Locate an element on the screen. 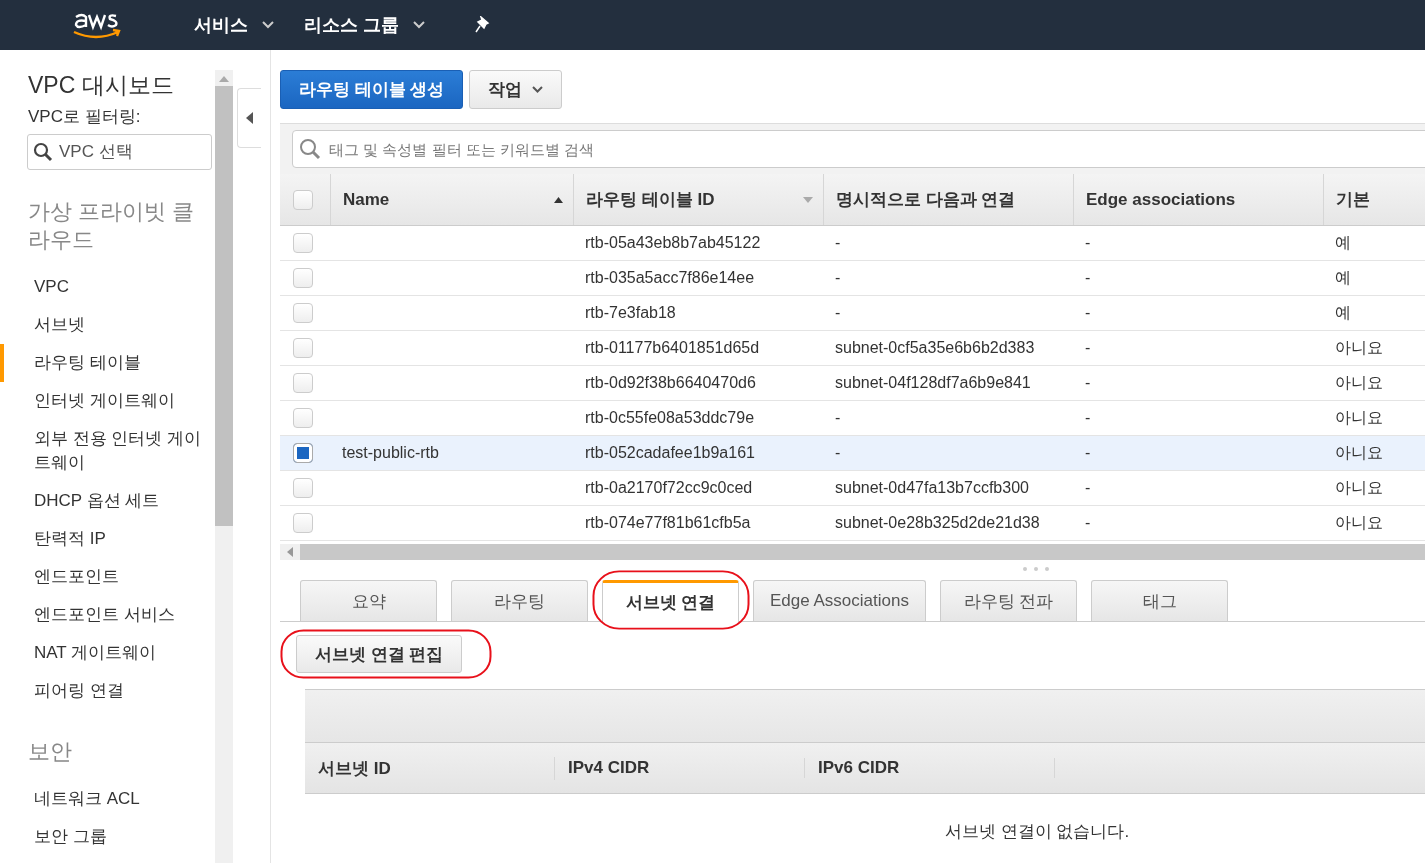 Image resolution: width=1425 pixels, height=863 pixels. table-row: rtb-05a43eb8b7ab45122 - - 예 is located at coordinates (852, 243).